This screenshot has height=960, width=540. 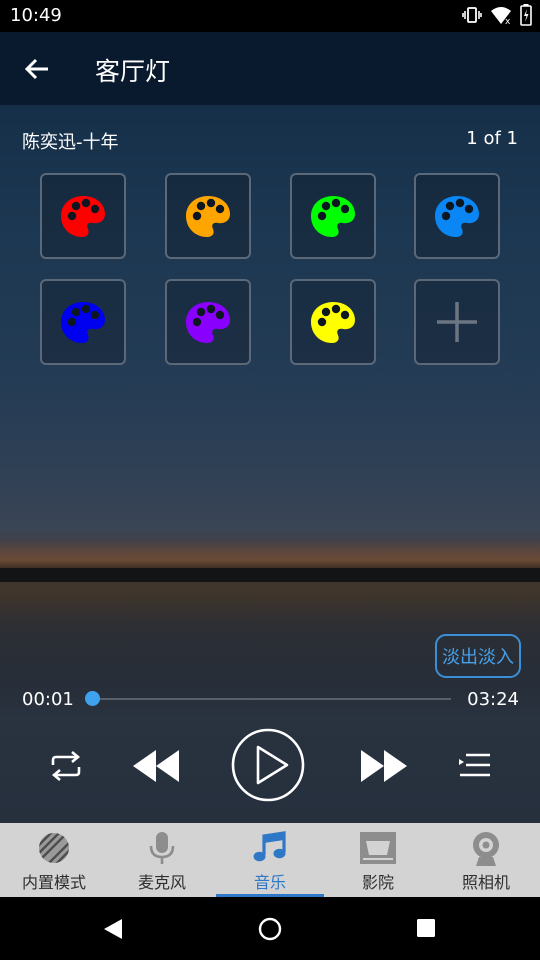 I want to click on svg-text: x, so click(x=508, y=21).